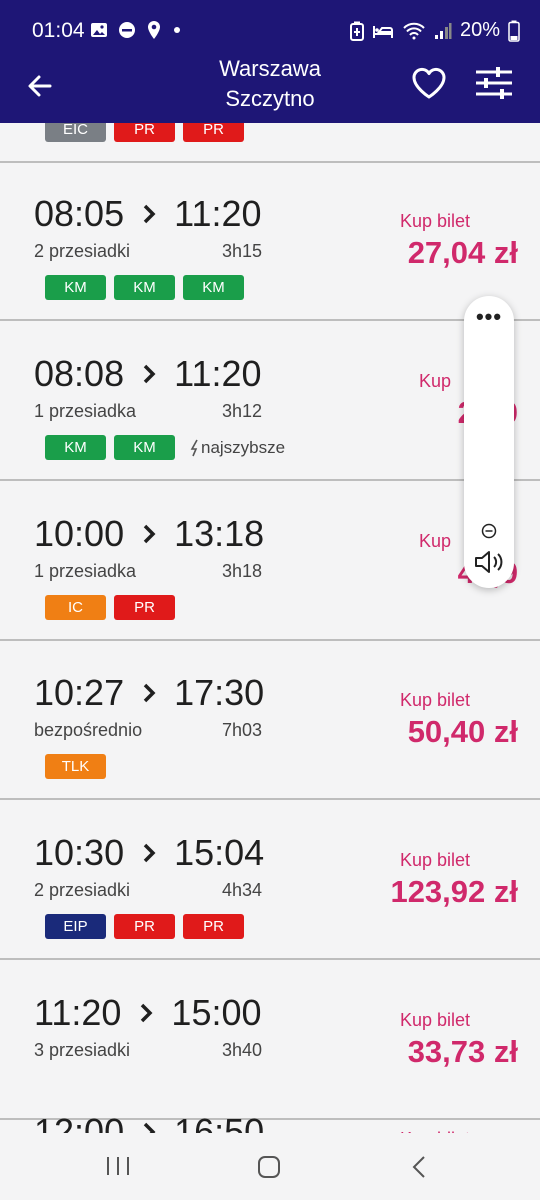 This screenshot has width=540, height=1200. I want to click on sleep-icon, so click(382, 31).